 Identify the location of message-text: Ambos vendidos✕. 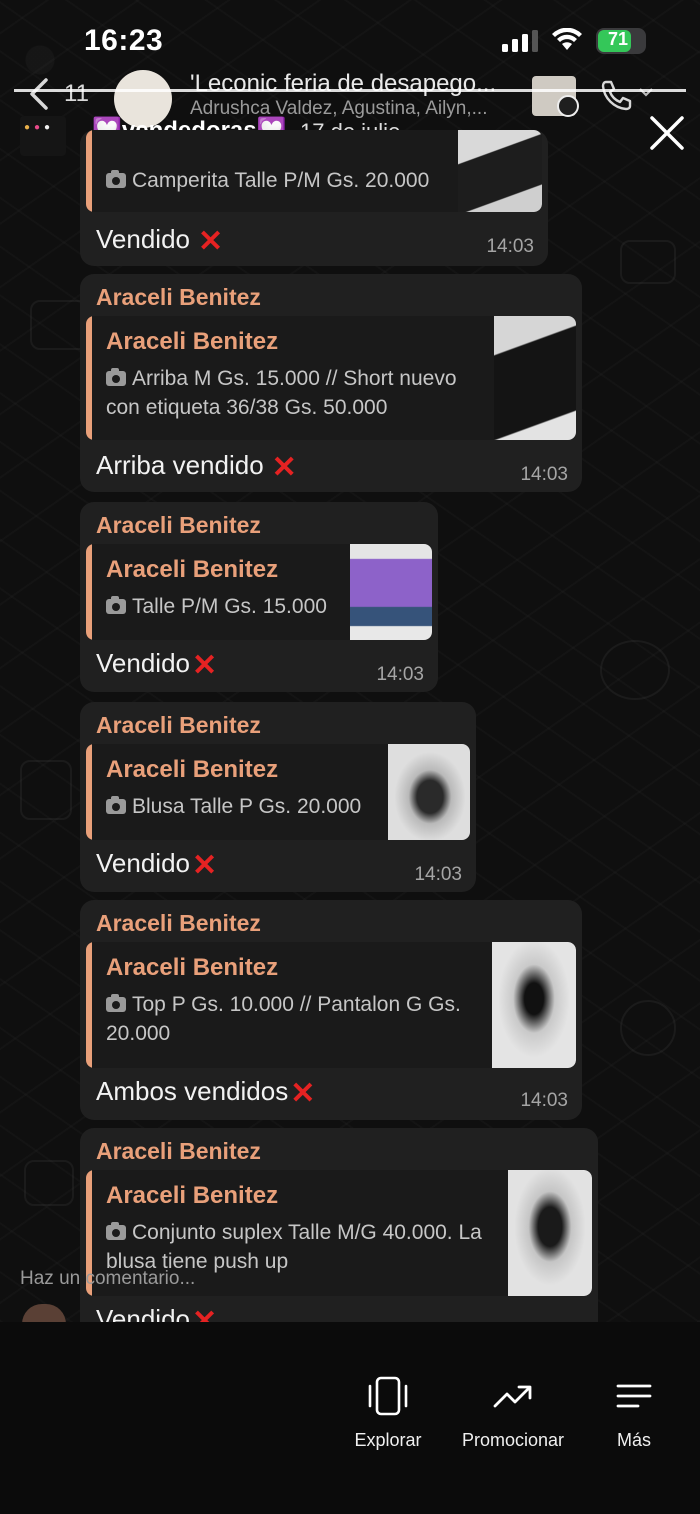
(206, 1093).